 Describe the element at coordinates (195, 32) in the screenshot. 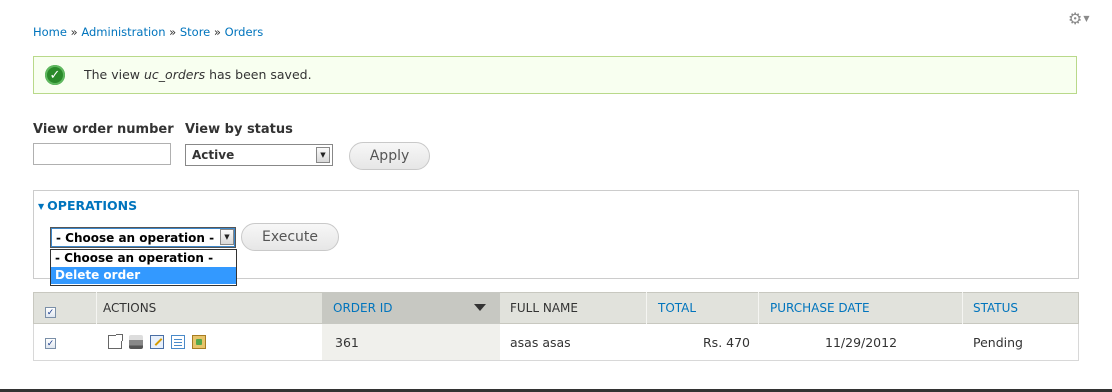

I see `breadcrumb-store: Store` at that location.